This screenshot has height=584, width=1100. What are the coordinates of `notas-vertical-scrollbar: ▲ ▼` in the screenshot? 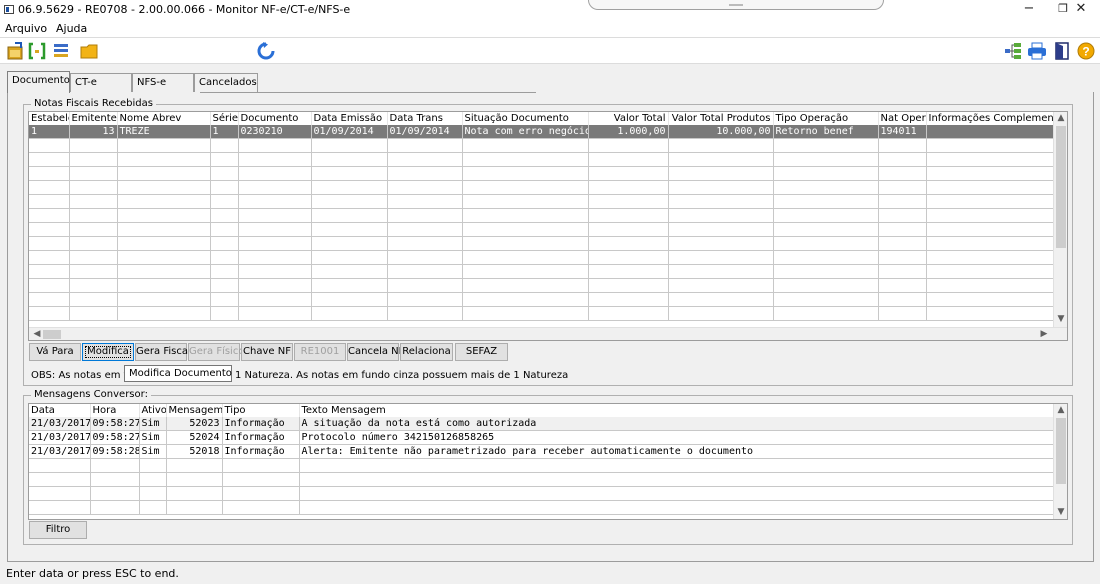 It's located at (1060, 219).